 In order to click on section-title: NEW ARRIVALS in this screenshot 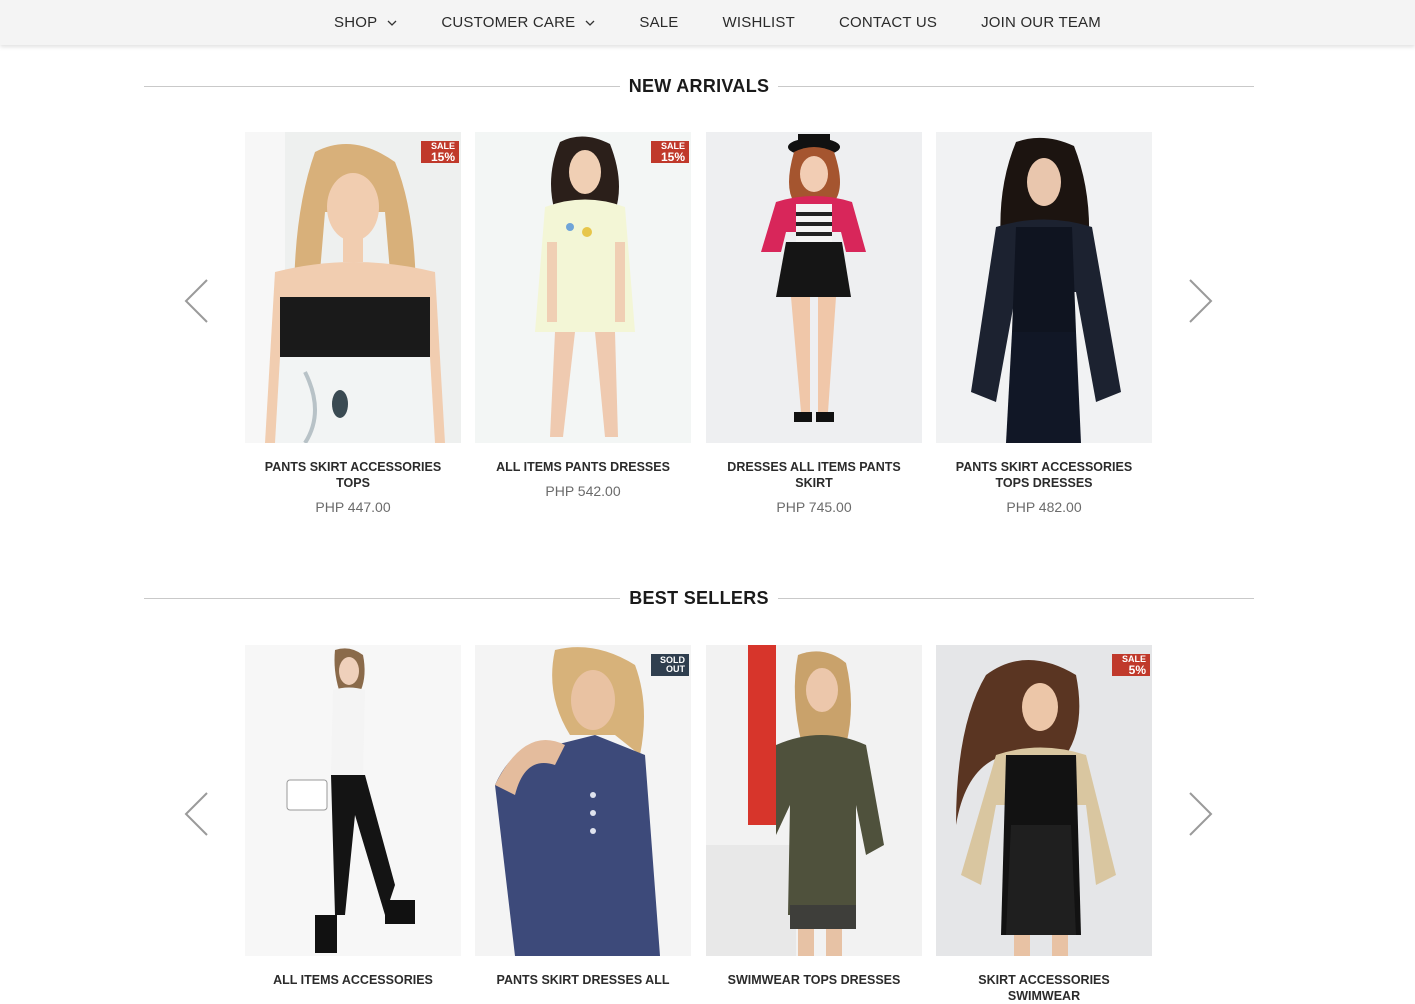, I will do `click(699, 85)`.